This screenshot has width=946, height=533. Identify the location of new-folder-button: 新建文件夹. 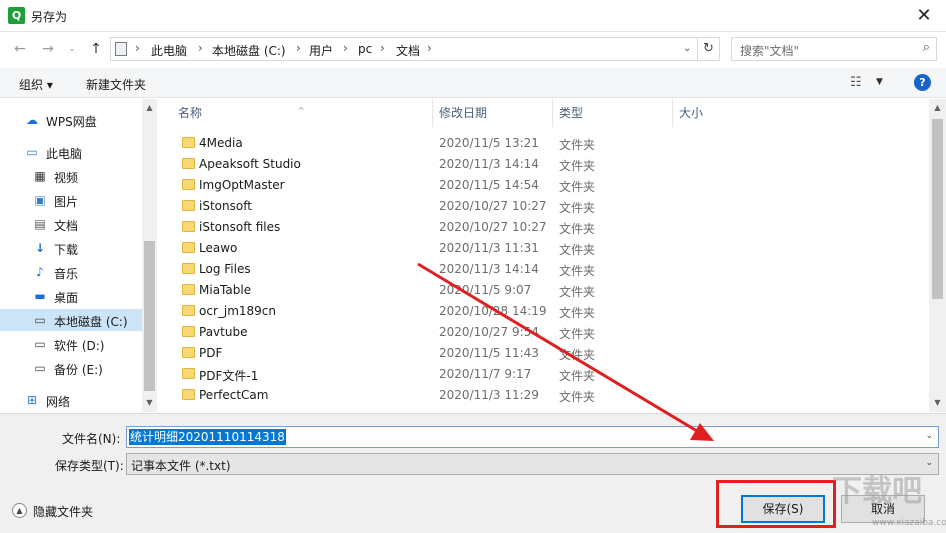
(116, 84).